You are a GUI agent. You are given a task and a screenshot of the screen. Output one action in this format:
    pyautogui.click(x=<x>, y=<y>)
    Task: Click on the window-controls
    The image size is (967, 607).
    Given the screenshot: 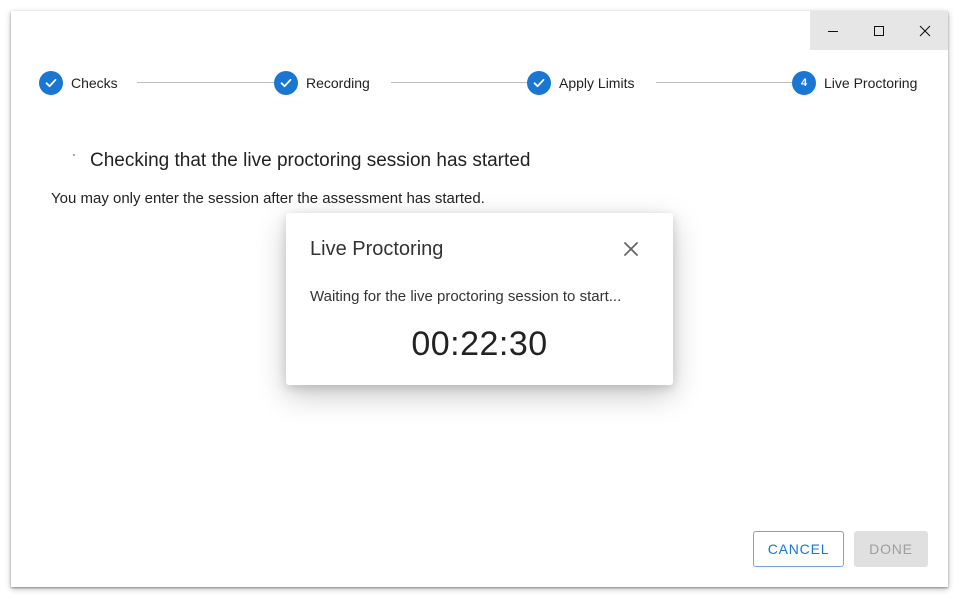 What is the action you would take?
    pyautogui.click(x=879, y=30)
    